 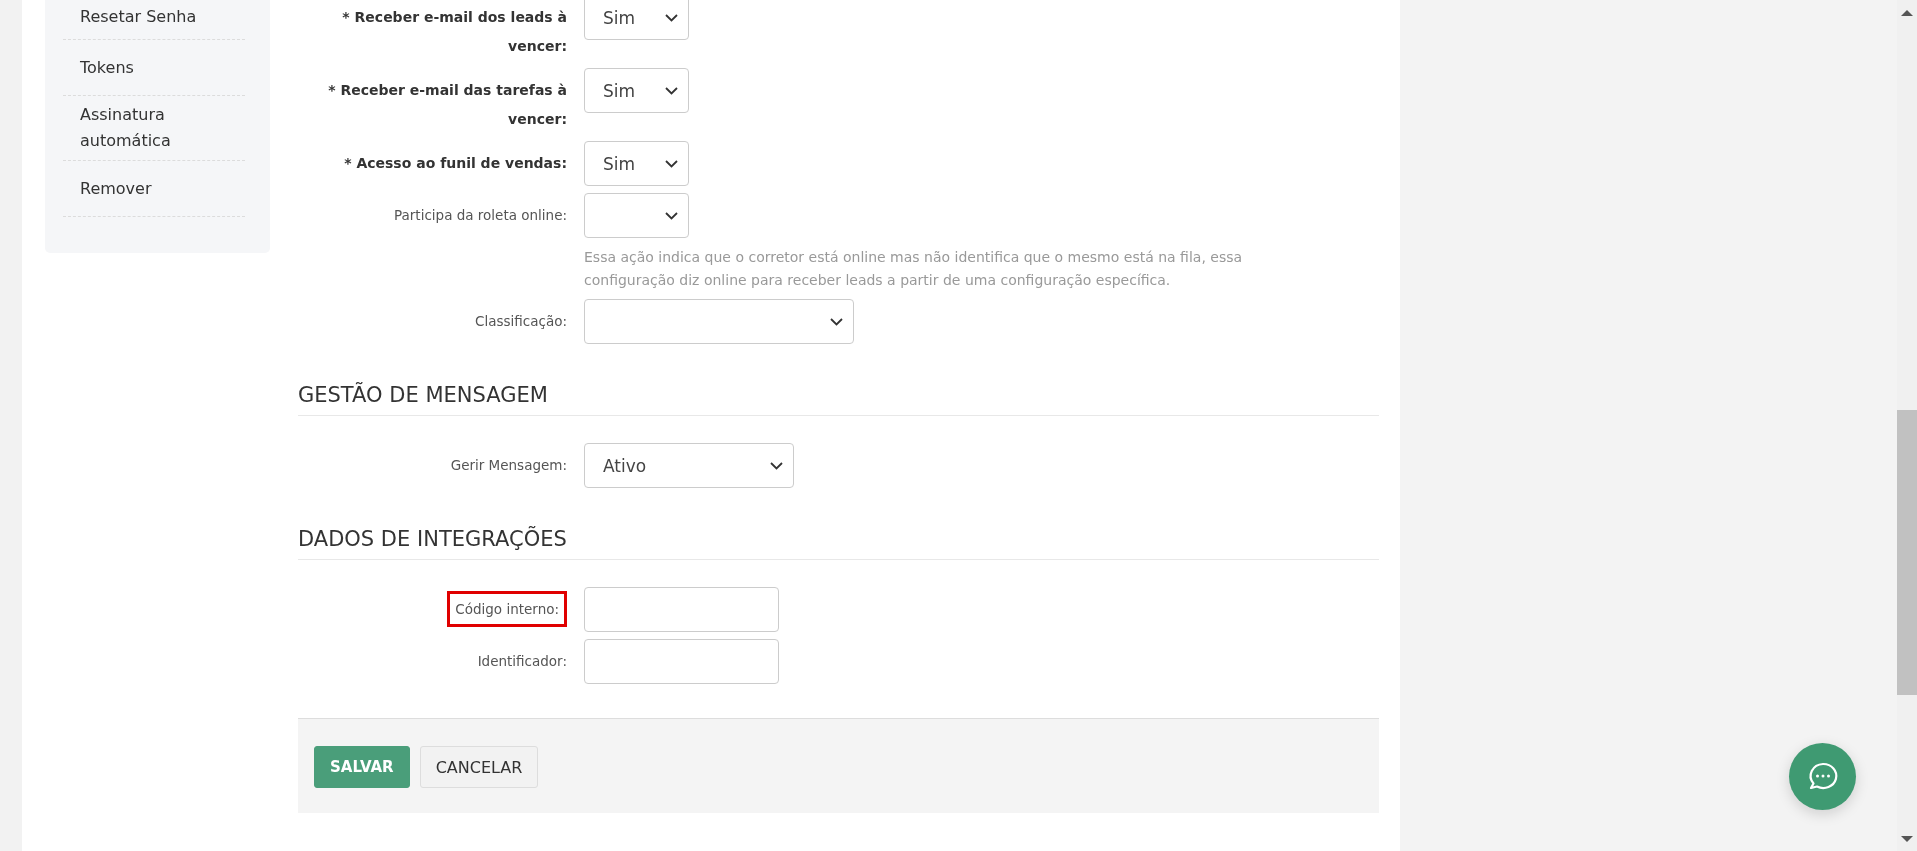 What do you see at coordinates (522, 661) in the screenshot?
I see `field-label: Identificador:` at bounding box center [522, 661].